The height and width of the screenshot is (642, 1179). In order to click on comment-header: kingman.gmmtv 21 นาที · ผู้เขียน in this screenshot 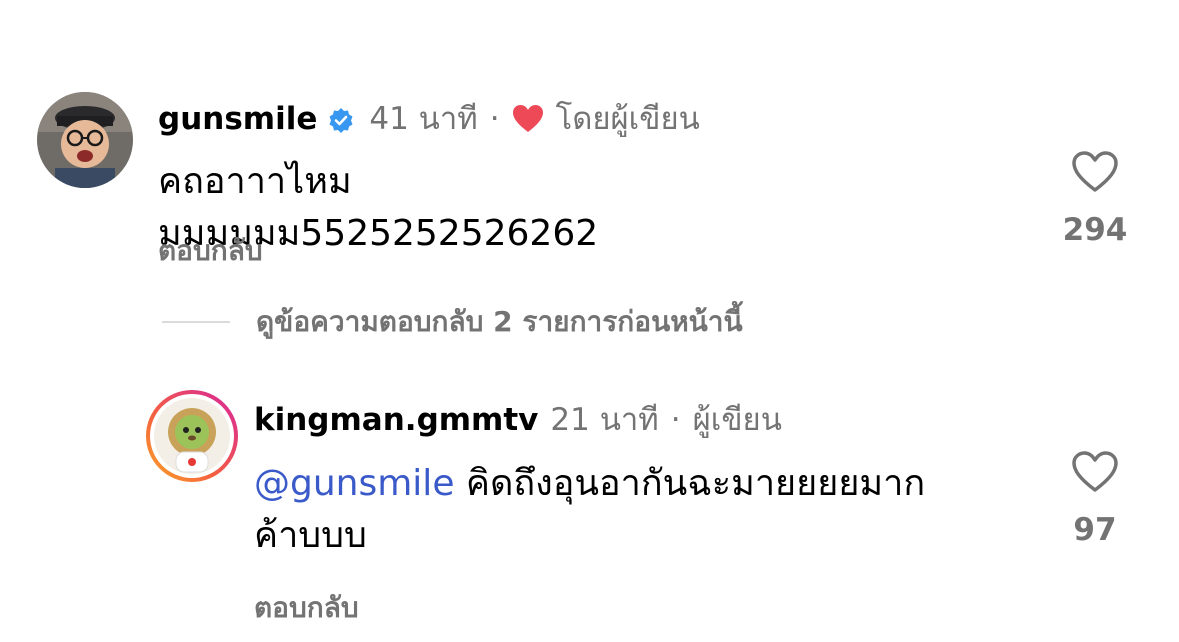, I will do `click(518, 420)`.